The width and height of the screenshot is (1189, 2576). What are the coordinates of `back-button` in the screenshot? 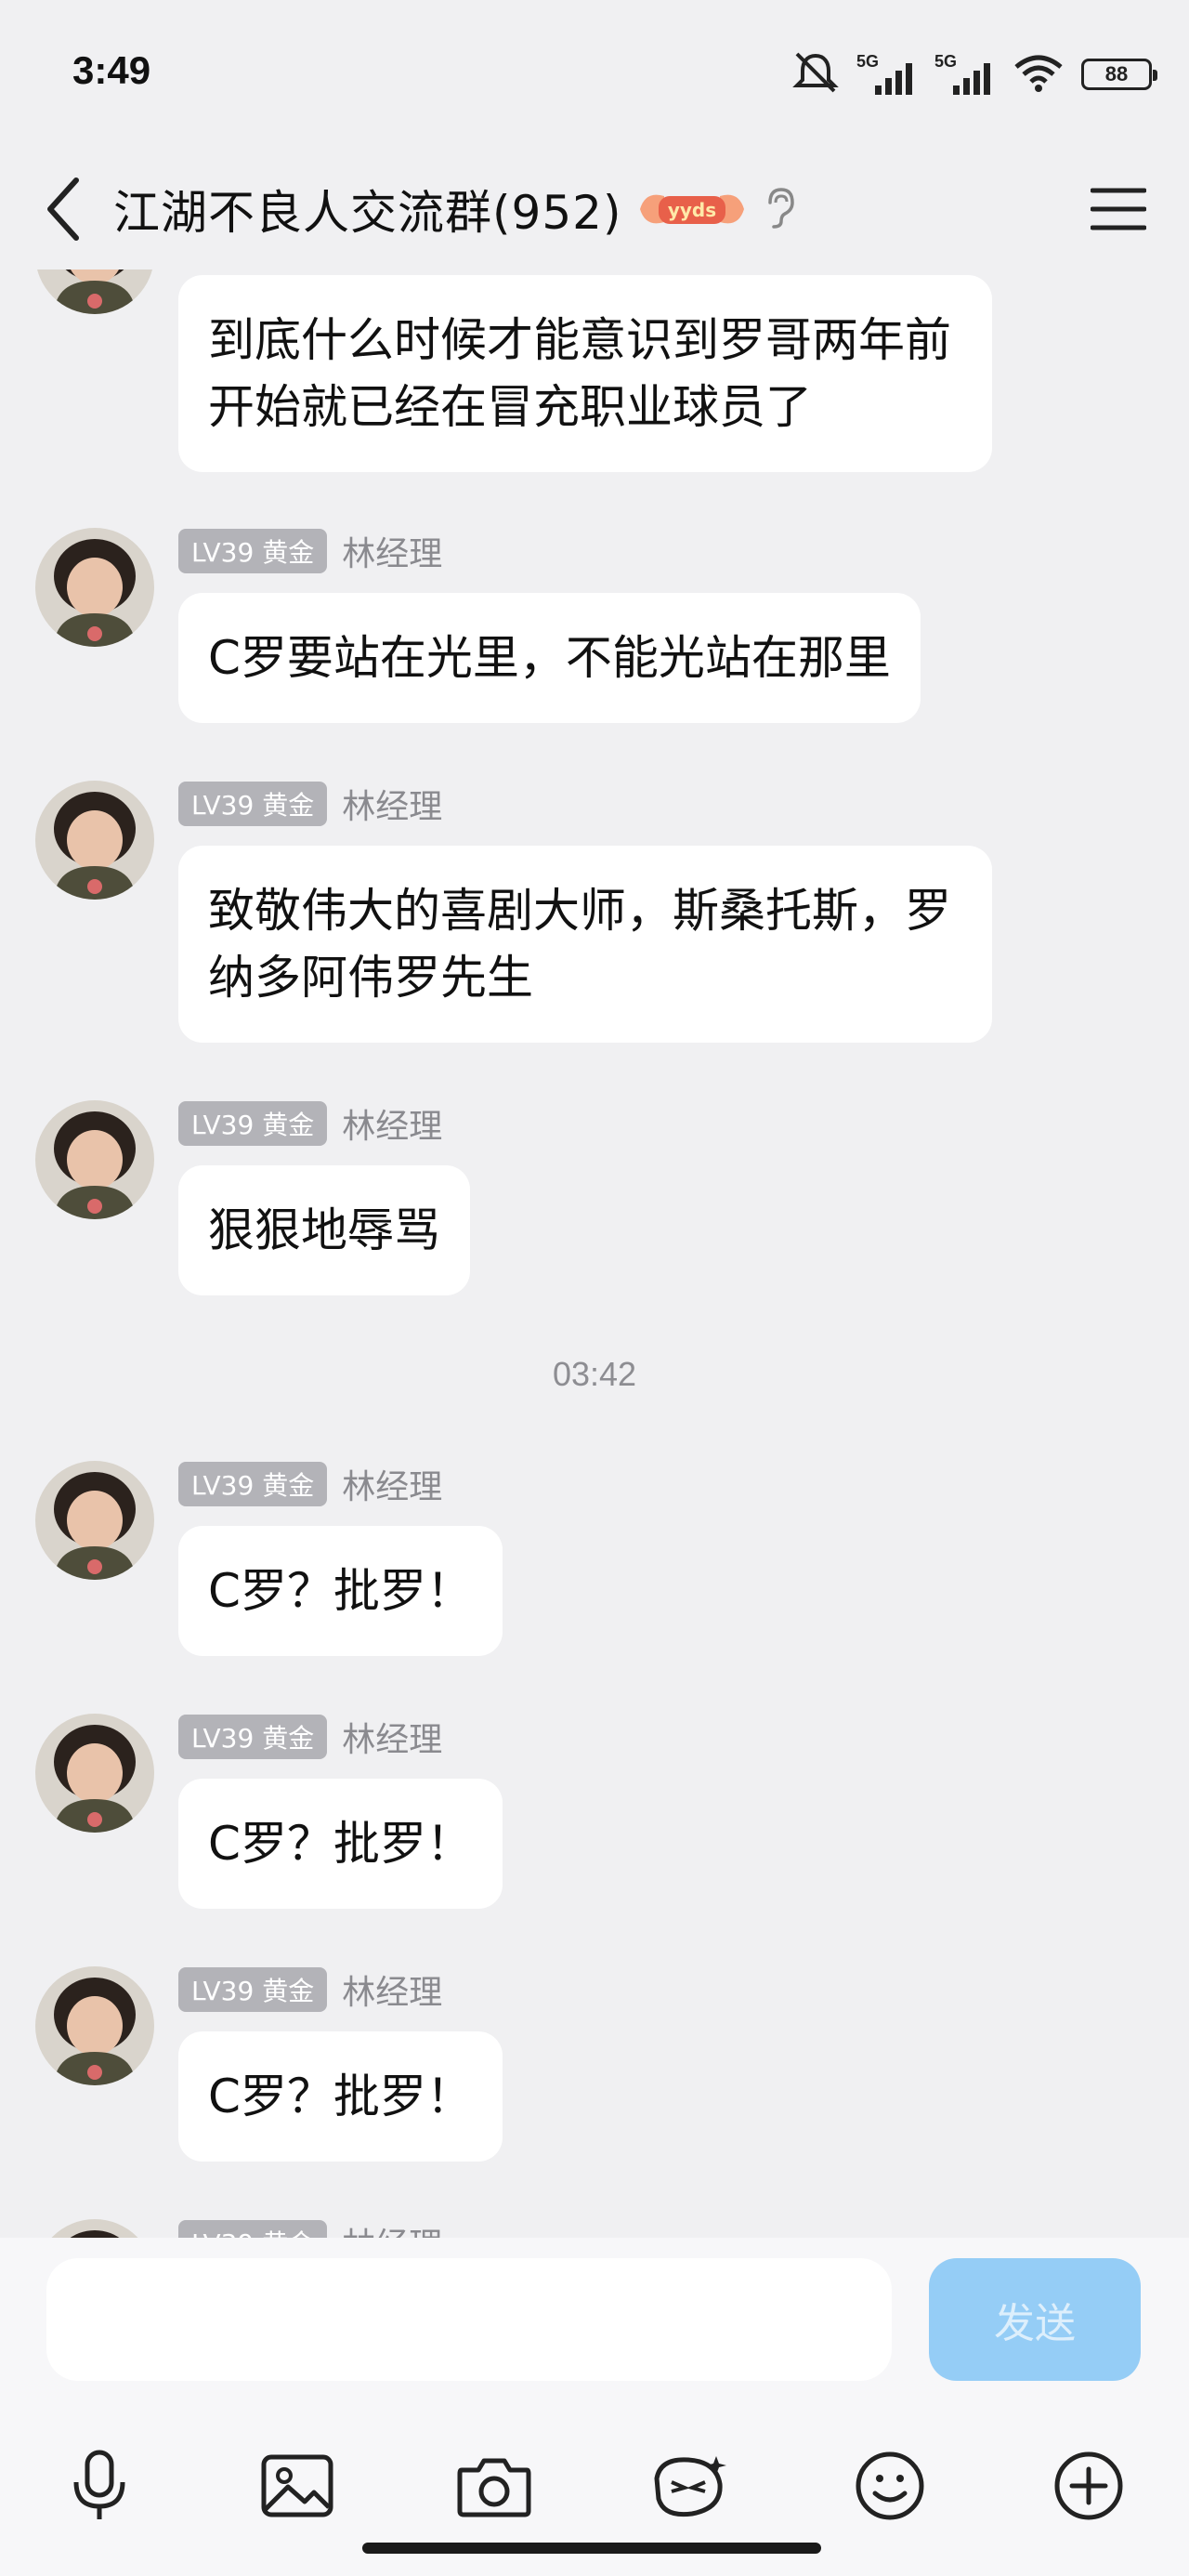 It's located at (63, 209).